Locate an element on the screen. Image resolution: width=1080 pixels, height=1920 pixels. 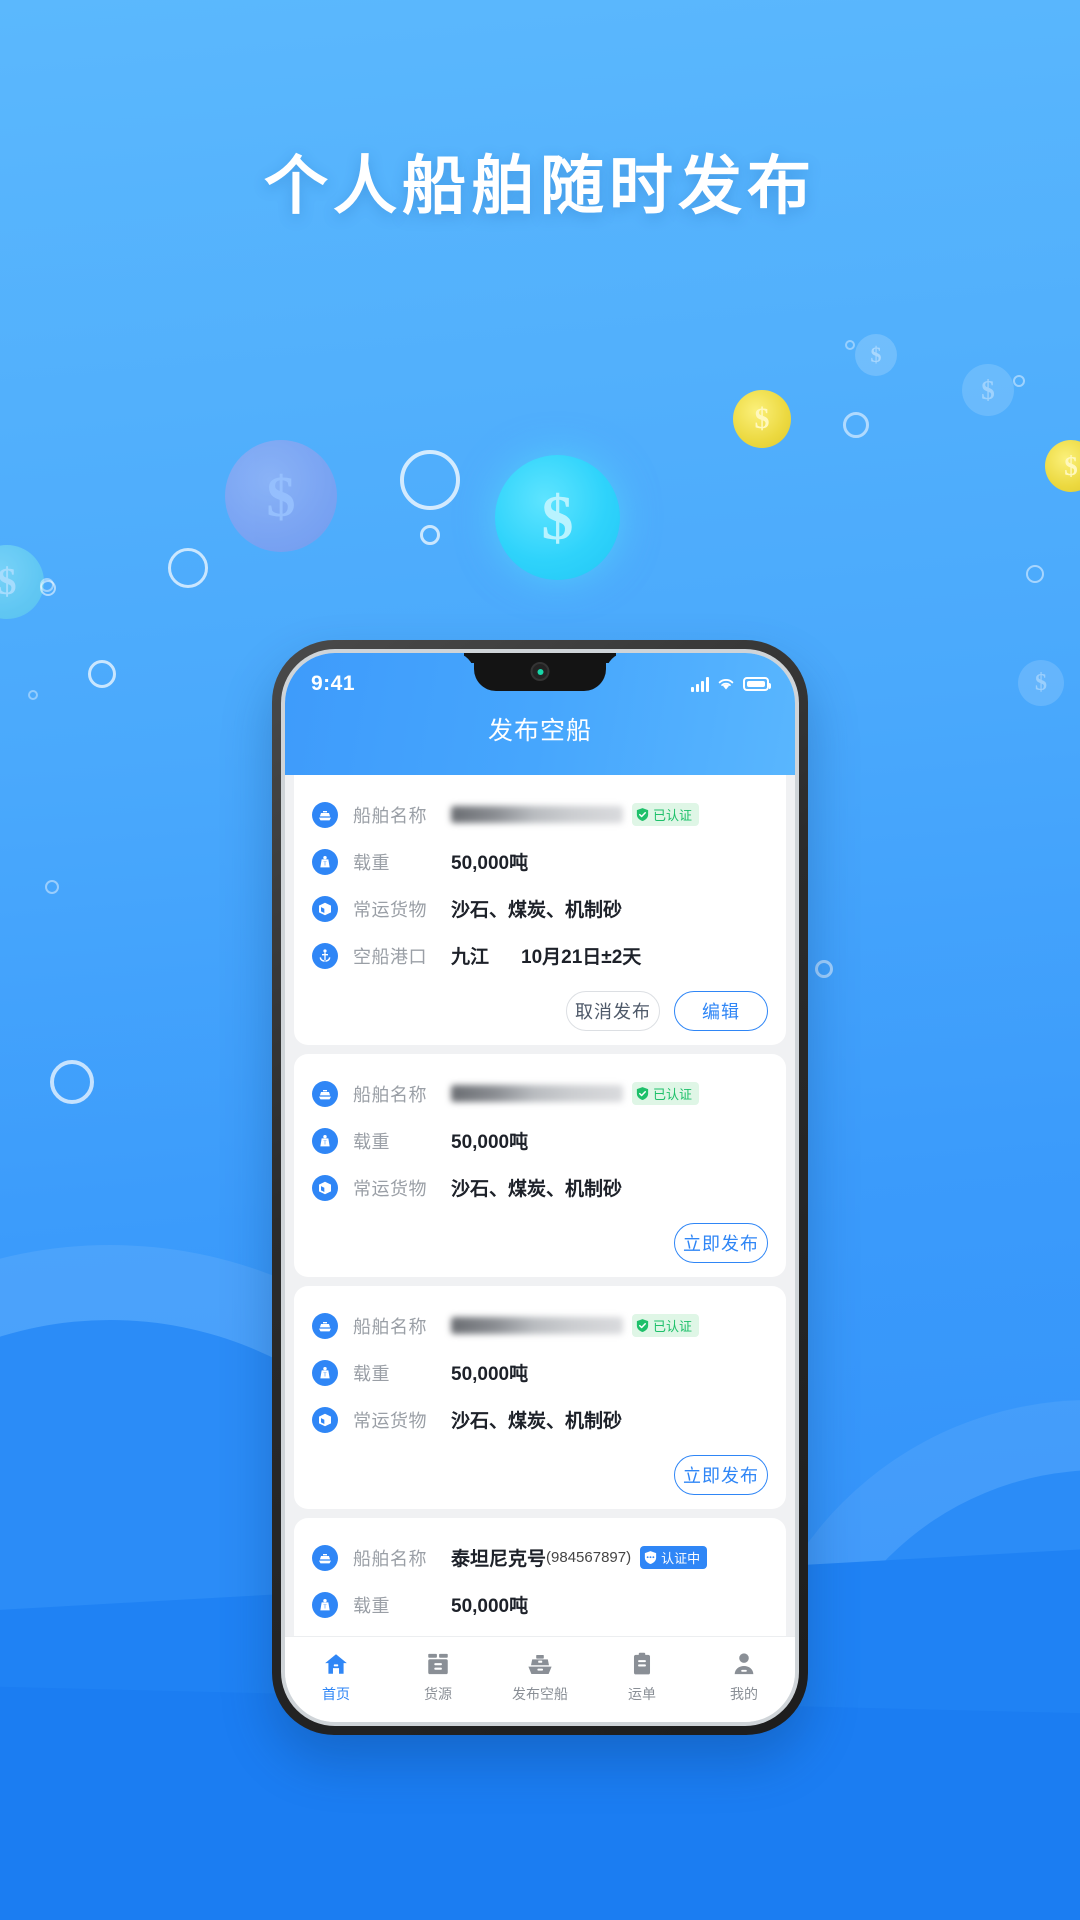
tab-label: 货源 is located at coordinates (438, 1694).